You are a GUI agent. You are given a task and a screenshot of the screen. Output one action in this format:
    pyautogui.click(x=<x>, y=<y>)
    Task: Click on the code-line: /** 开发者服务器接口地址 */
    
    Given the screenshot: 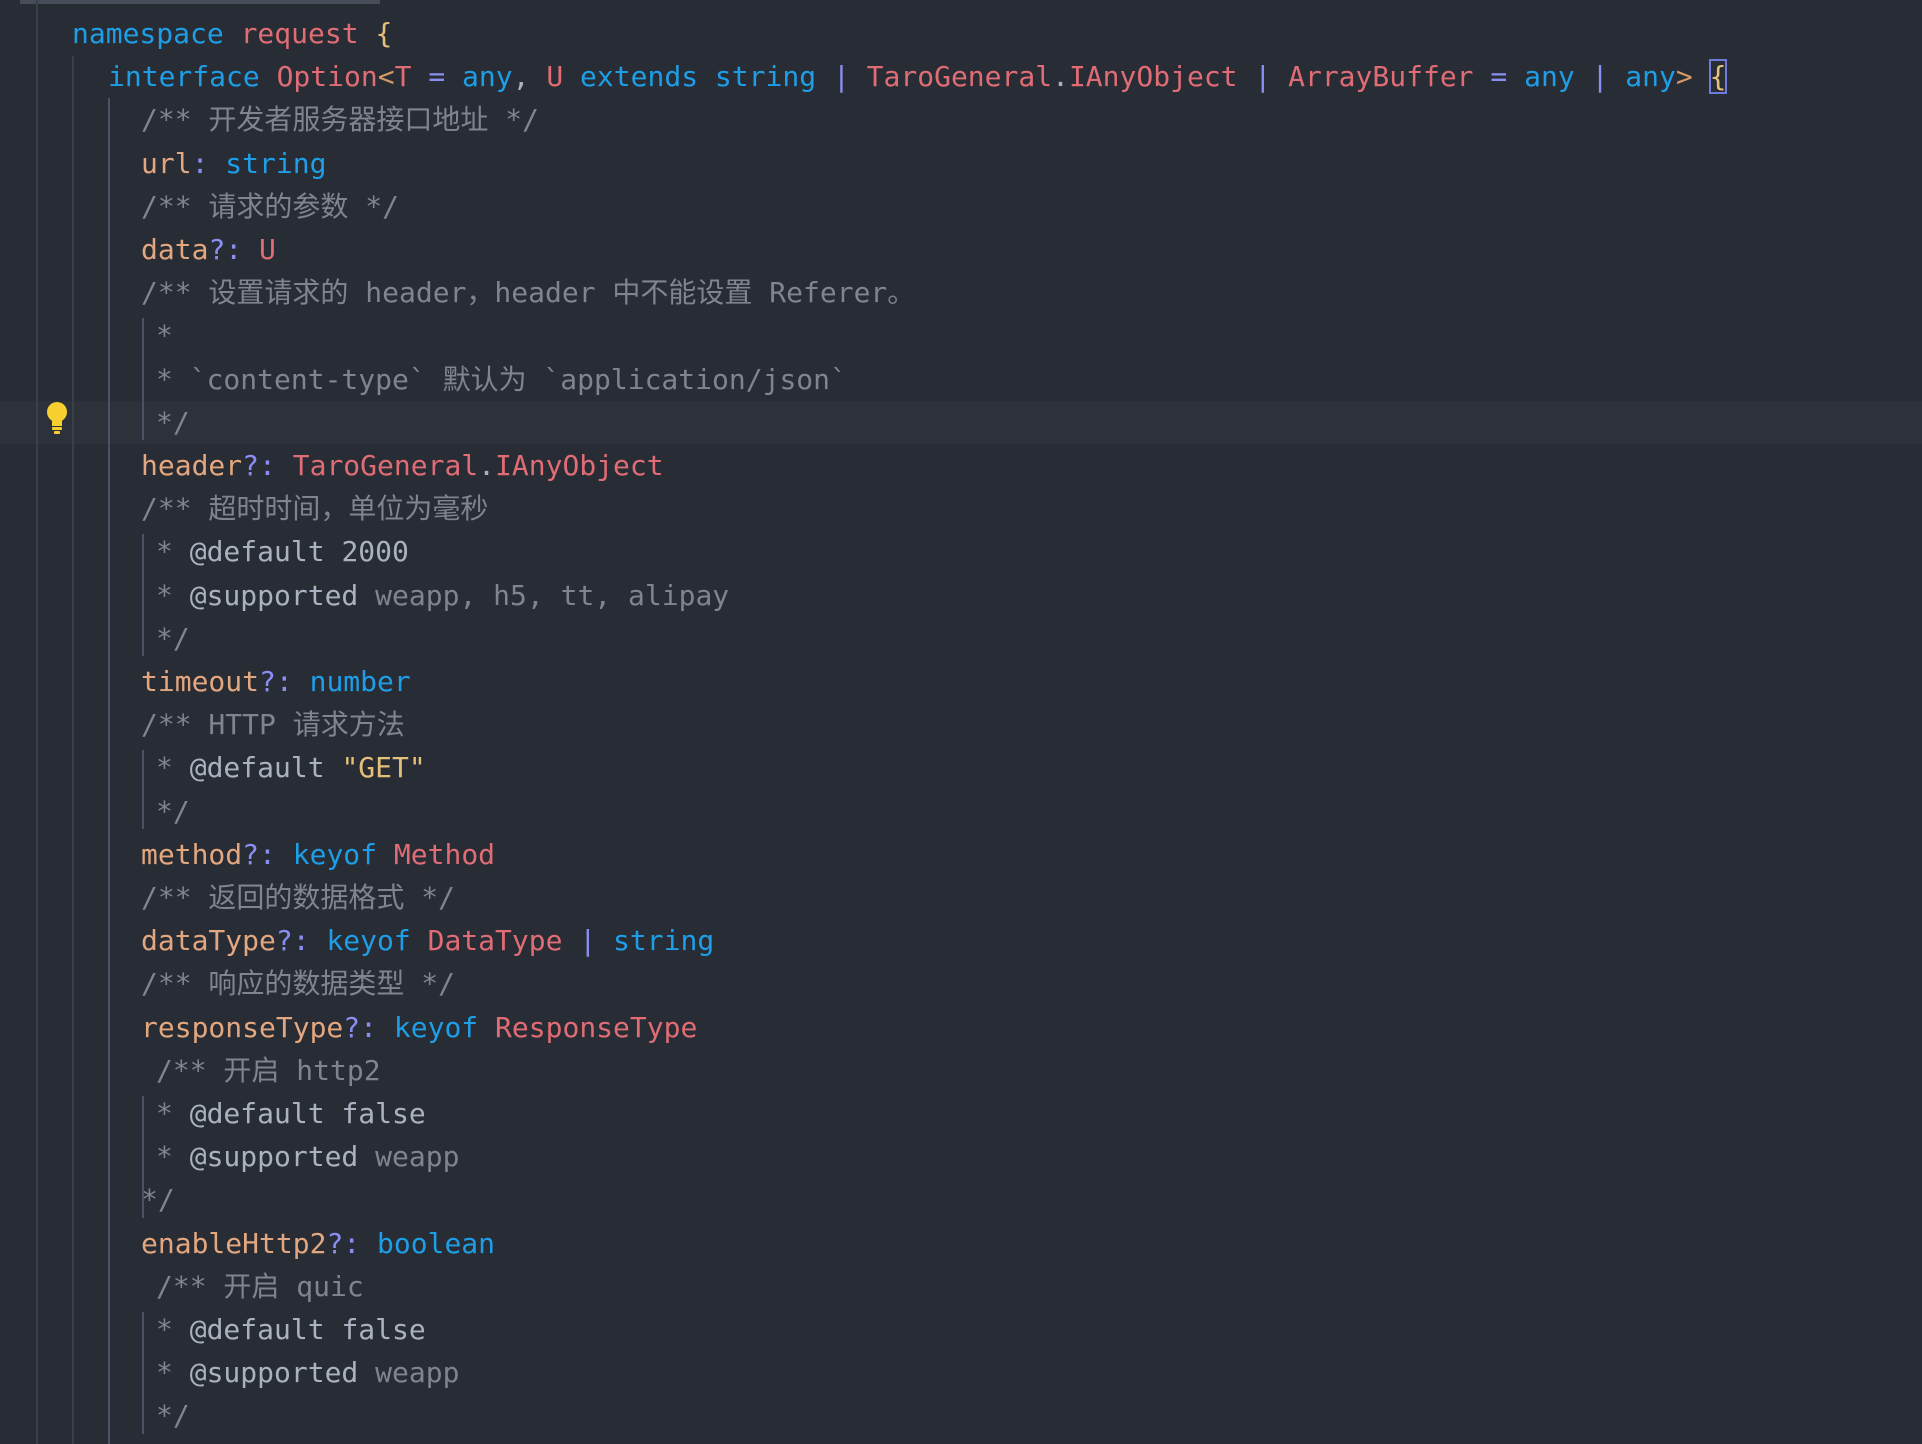 What is the action you would take?
    pyautogui.click(x=961, y=119)
    